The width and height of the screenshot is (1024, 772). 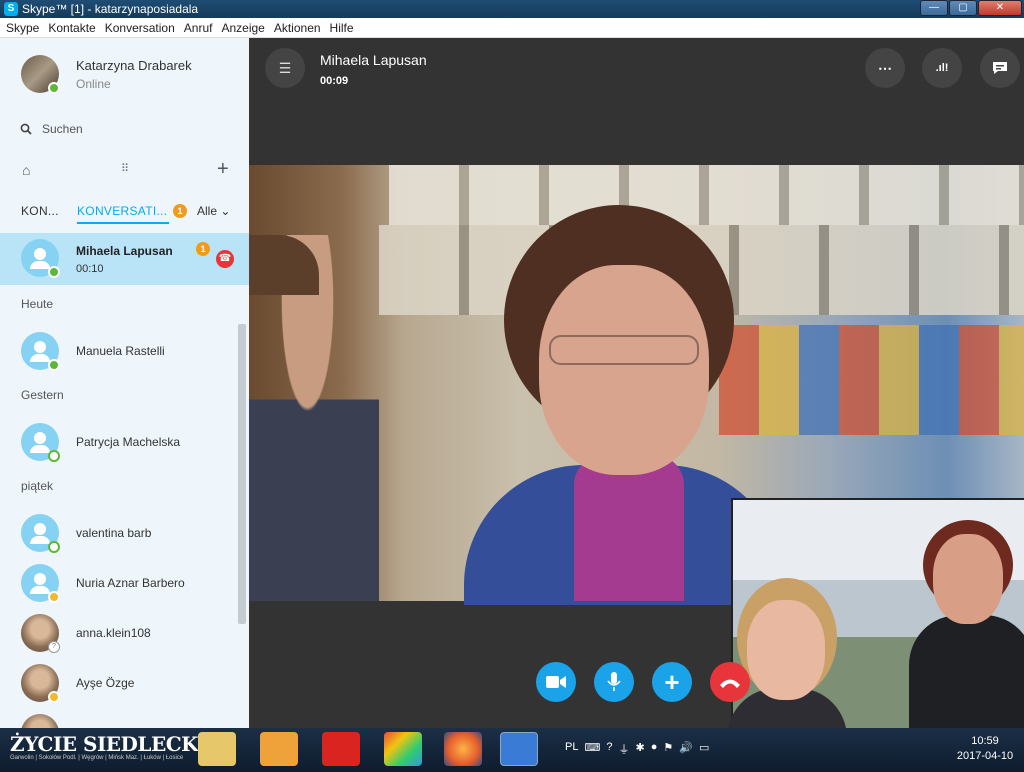 I want to click on video-person-main-shirt, so click(x=629, y=528).